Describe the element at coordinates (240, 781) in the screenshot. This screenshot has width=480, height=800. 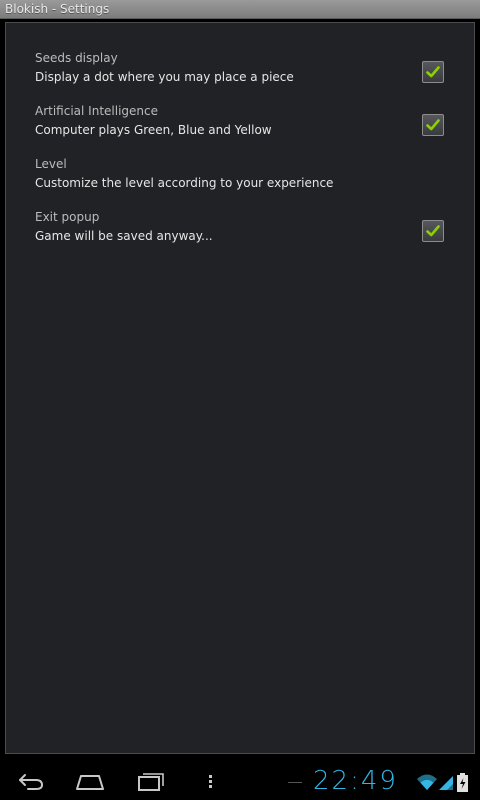
I see `system-navigation-bar` at that location.